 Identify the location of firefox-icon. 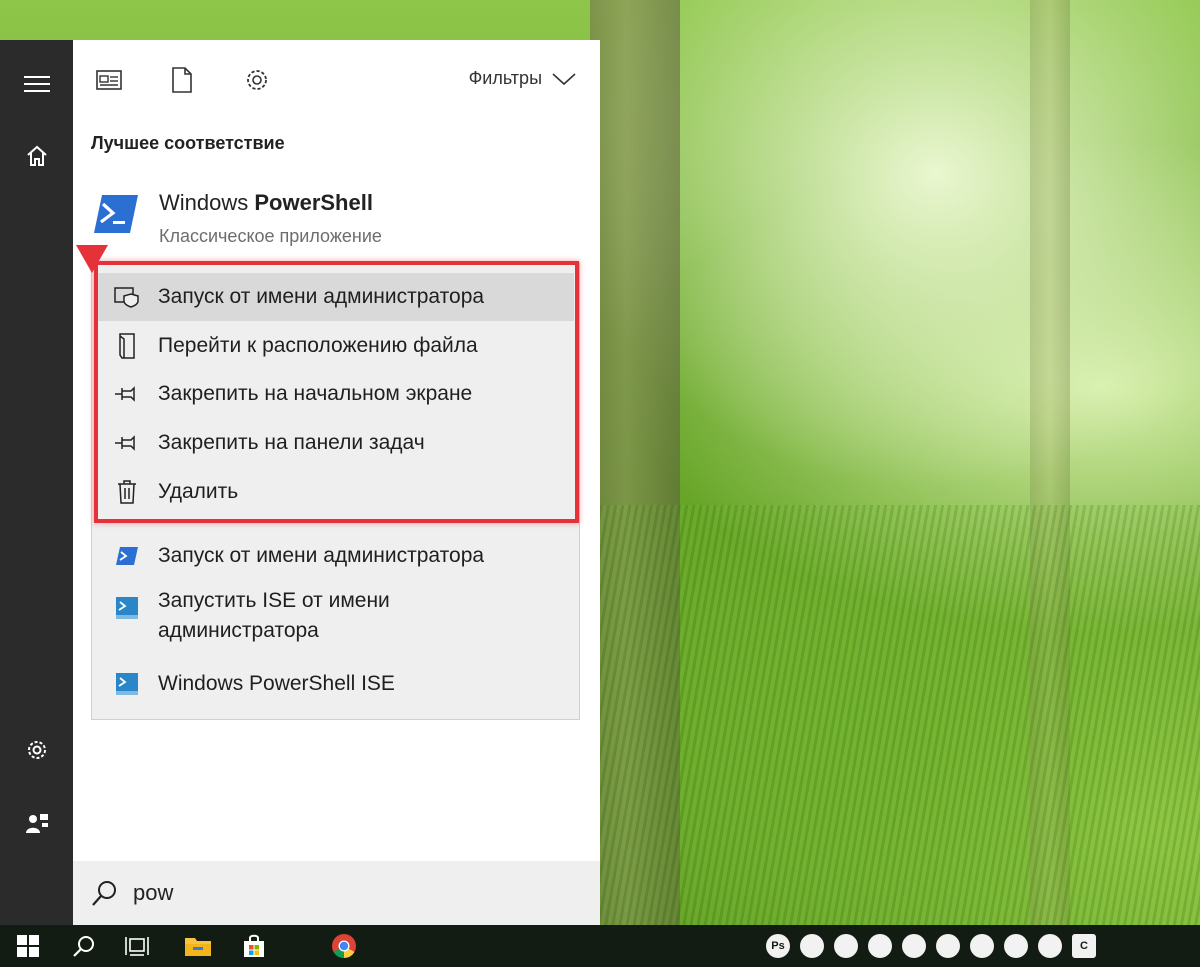
(914, 946).